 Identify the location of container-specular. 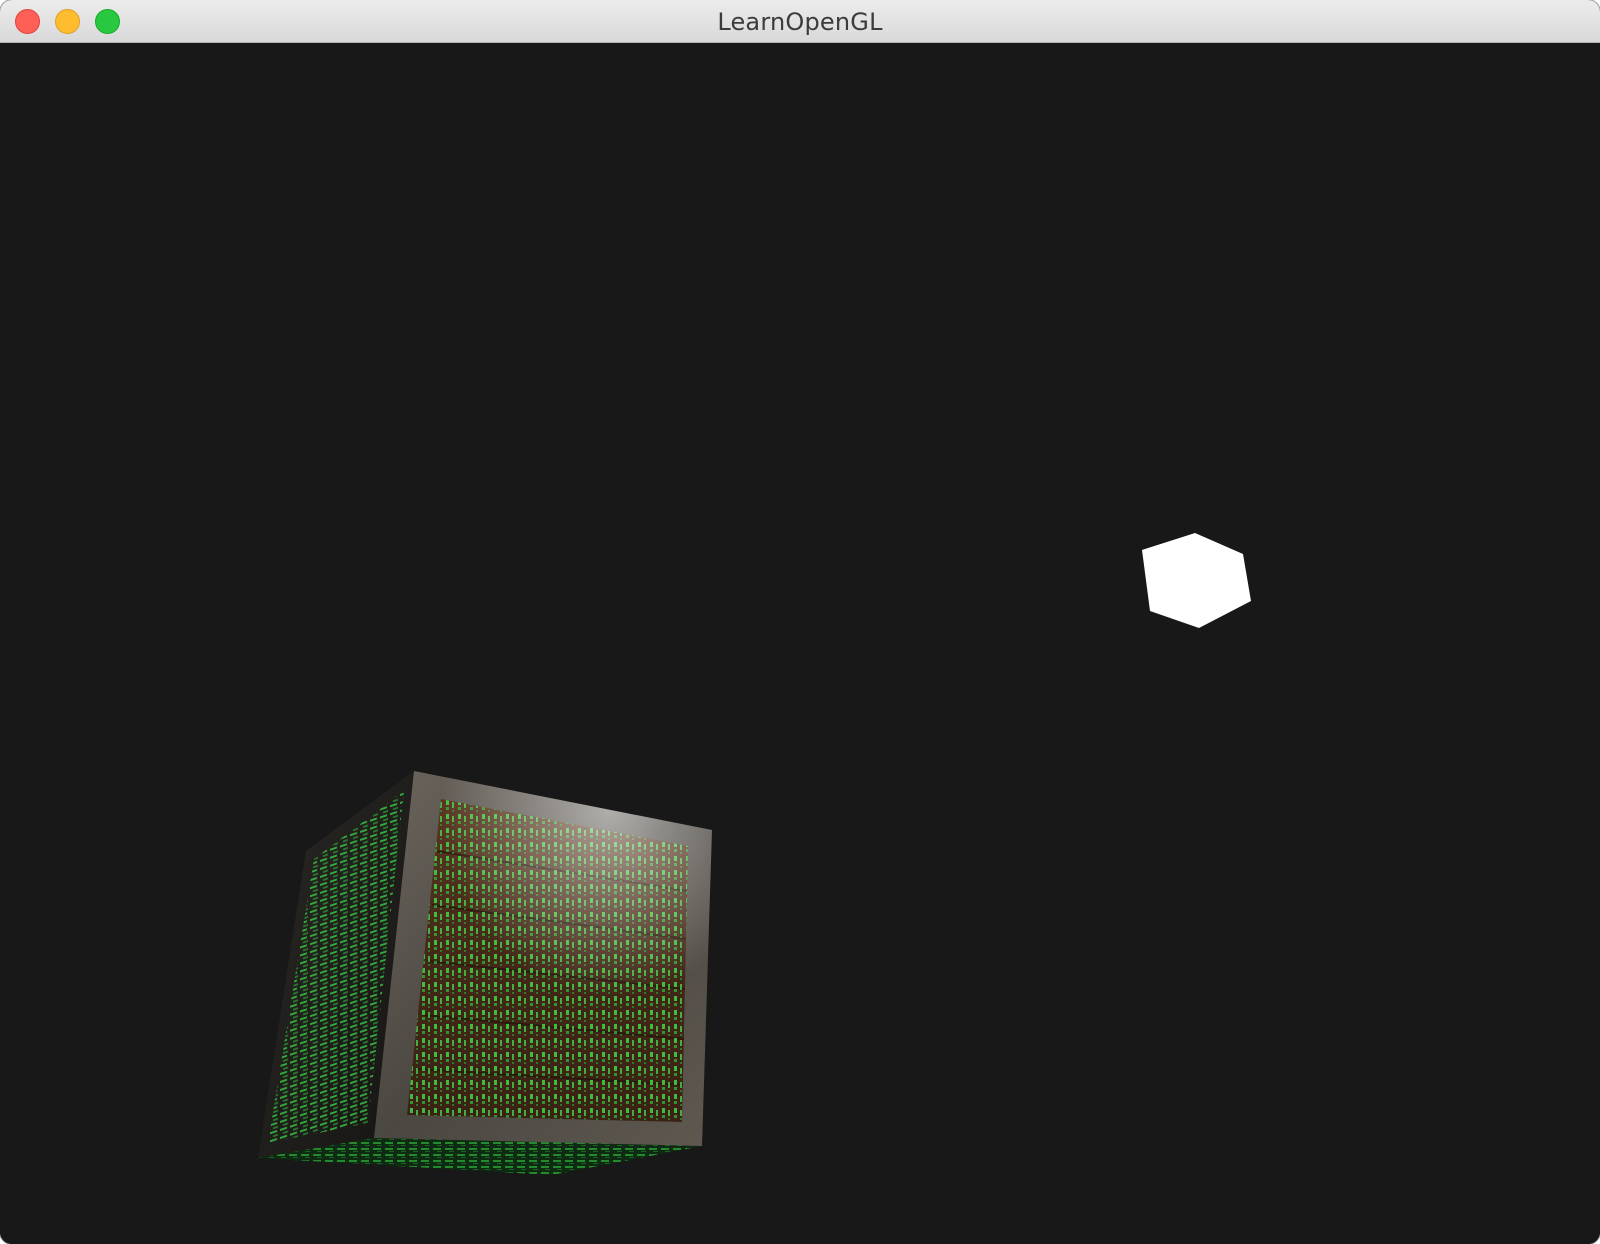
(543, 958).